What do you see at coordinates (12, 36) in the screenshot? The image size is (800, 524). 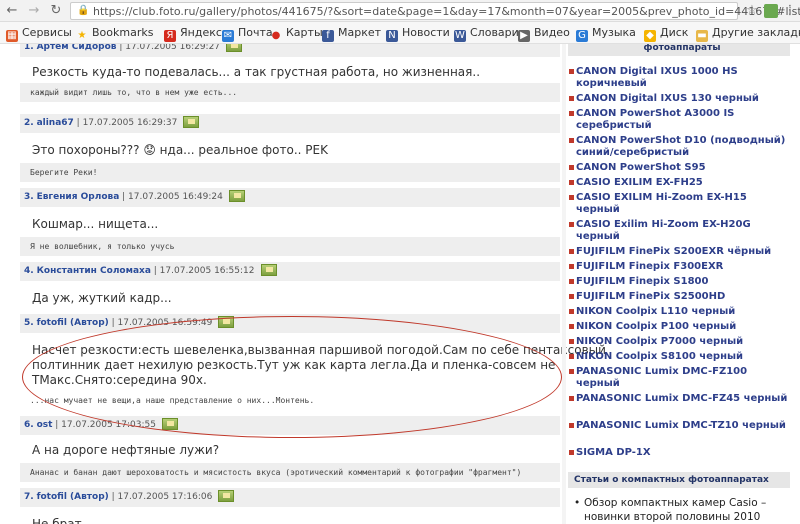 I see `apps-grid-icon: ▦` at bounding box center [12, 36].